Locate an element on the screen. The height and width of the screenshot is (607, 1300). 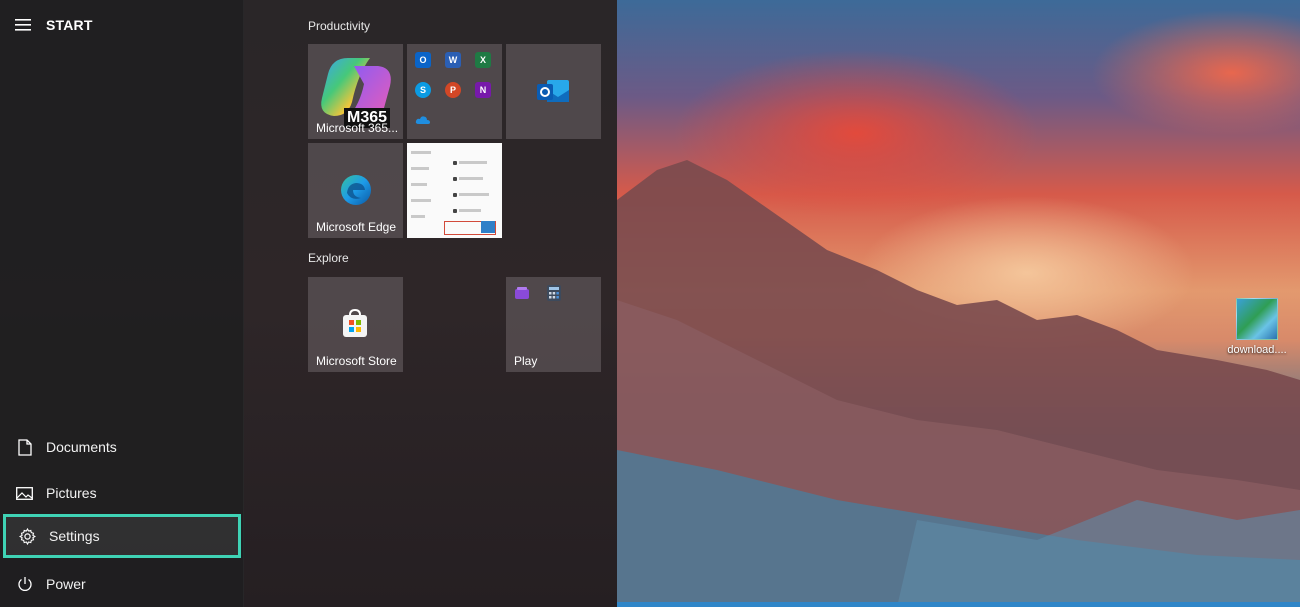
taskbar-edge is located at coordinates (958, 604).